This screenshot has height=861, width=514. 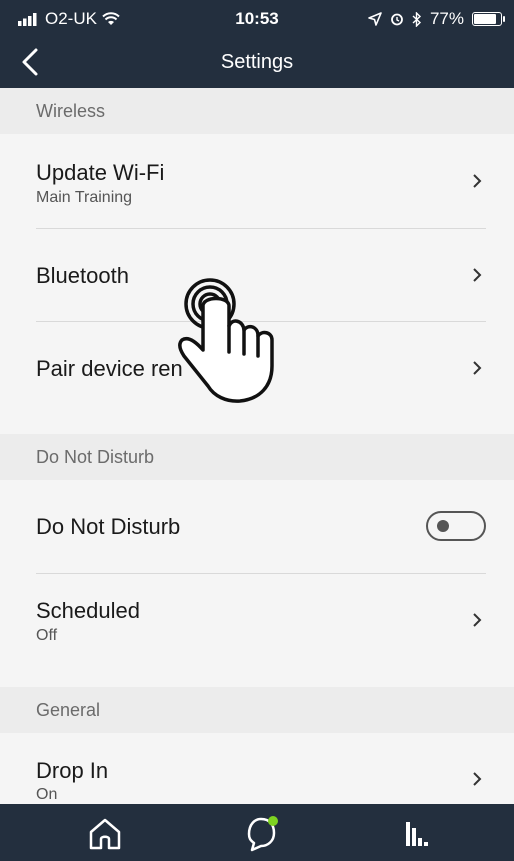 I want to click on battery-icon, so click(x=488, y=19).